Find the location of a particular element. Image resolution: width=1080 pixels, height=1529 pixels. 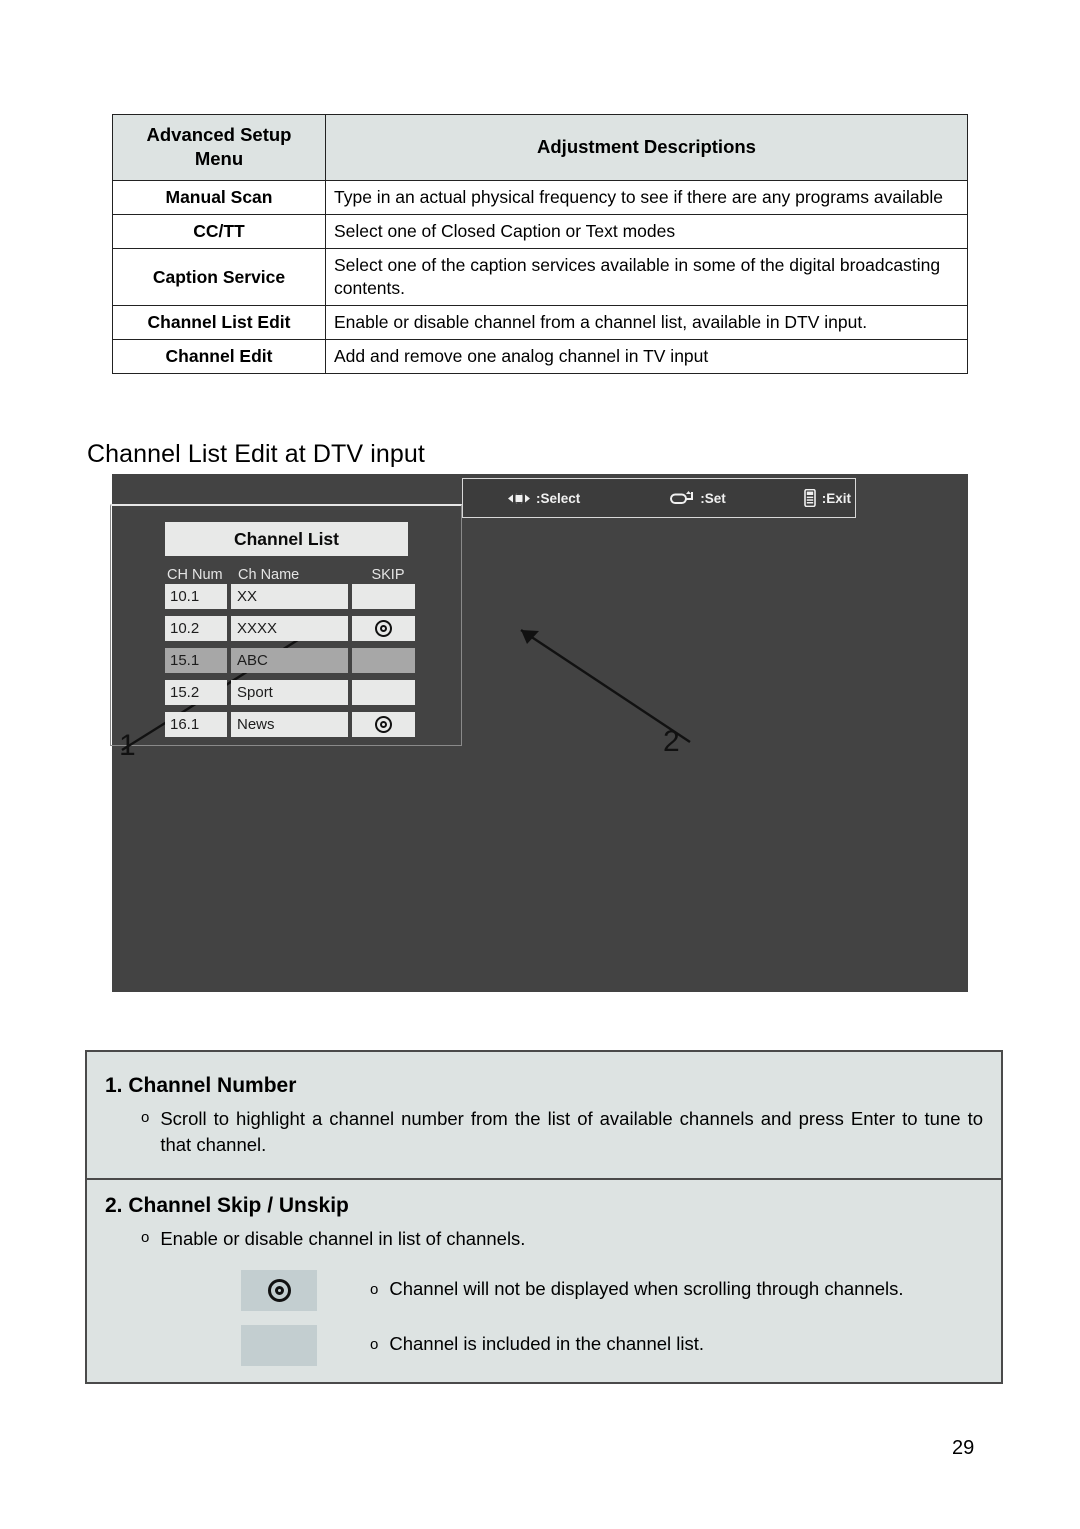

channel-number-cell: 16.1 is located at coordinates (196, 724).